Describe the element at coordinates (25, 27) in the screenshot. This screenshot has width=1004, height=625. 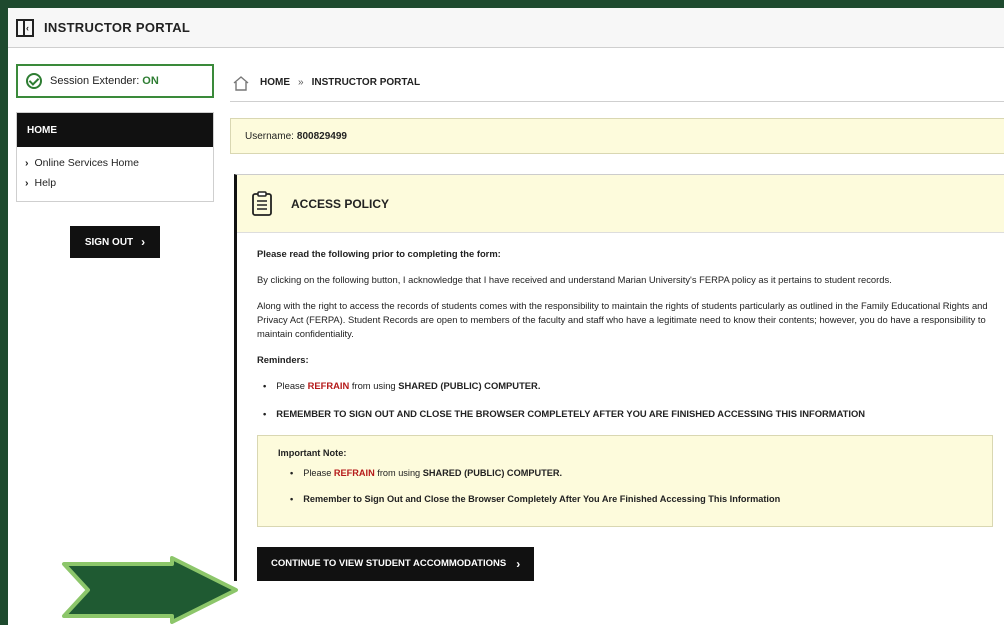
I see `sidebar-toggle-icon: ‹` at that location.